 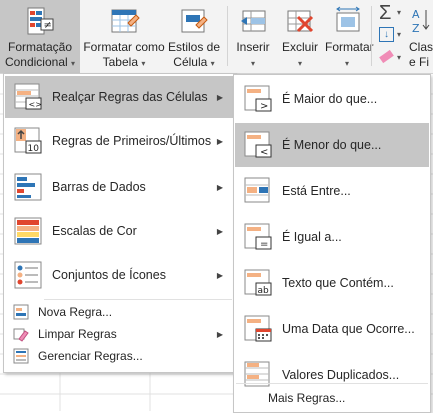 What do you see at coordinates (28, 231) in the screenshot?
I see `color-scales-icon` at bounding box center [28, 231].